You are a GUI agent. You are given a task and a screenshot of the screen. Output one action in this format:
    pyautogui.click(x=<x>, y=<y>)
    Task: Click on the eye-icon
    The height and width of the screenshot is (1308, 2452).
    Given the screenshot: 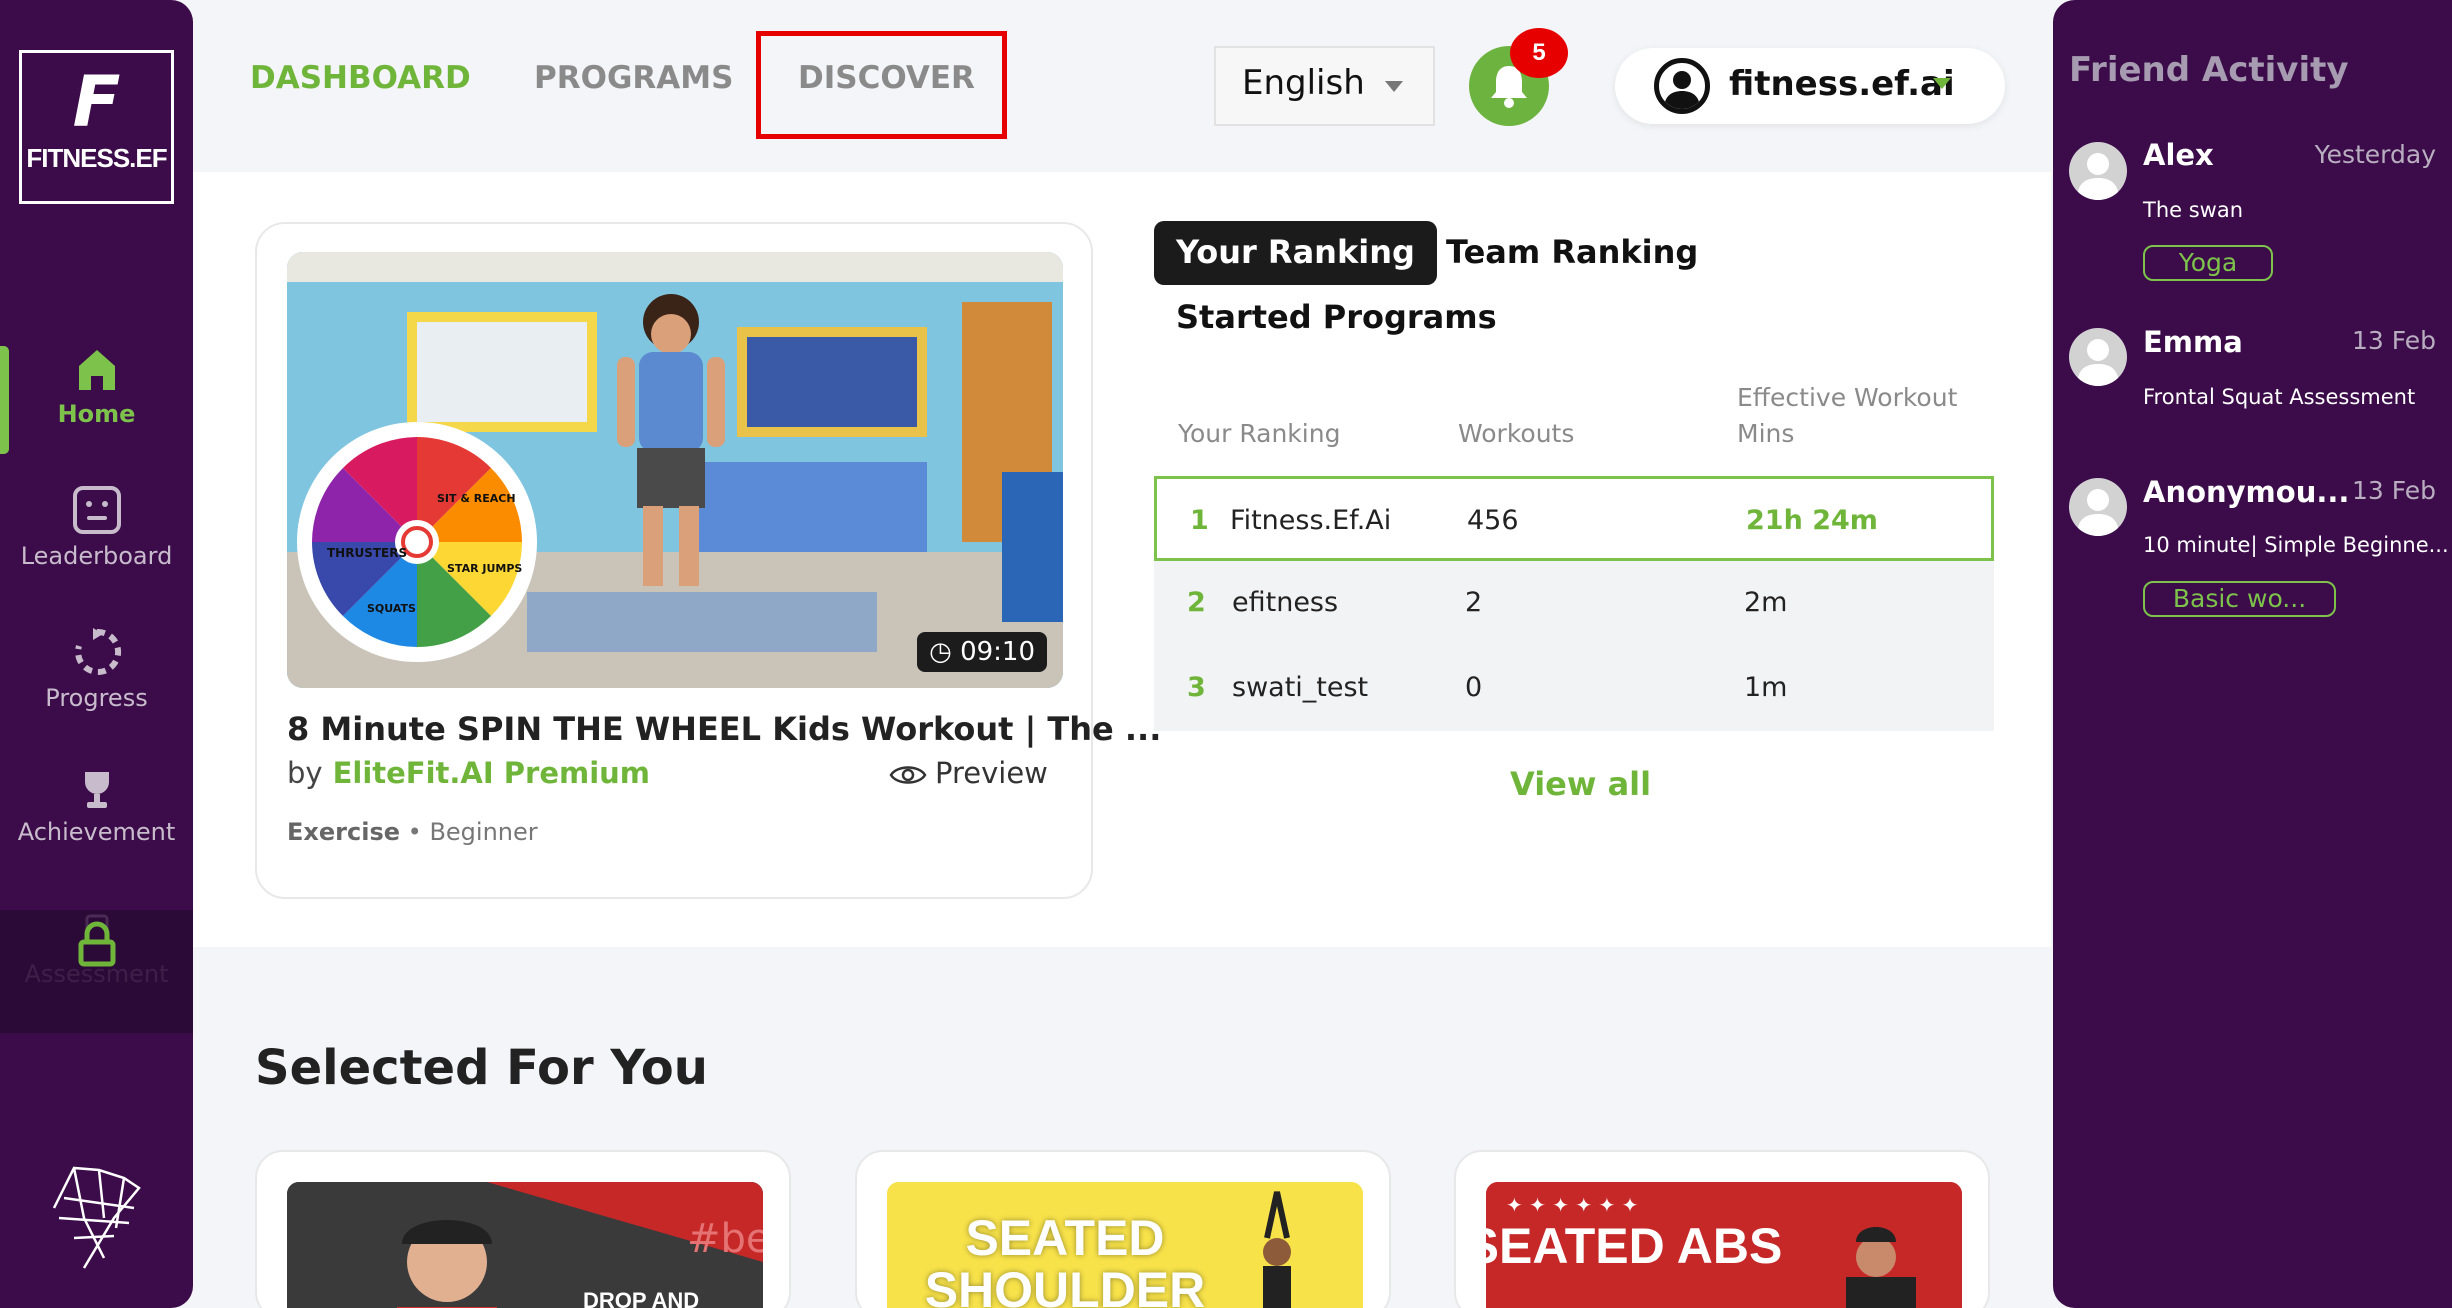 What is the action you would take?
    pyautogui.click(x=908, y=775)
    